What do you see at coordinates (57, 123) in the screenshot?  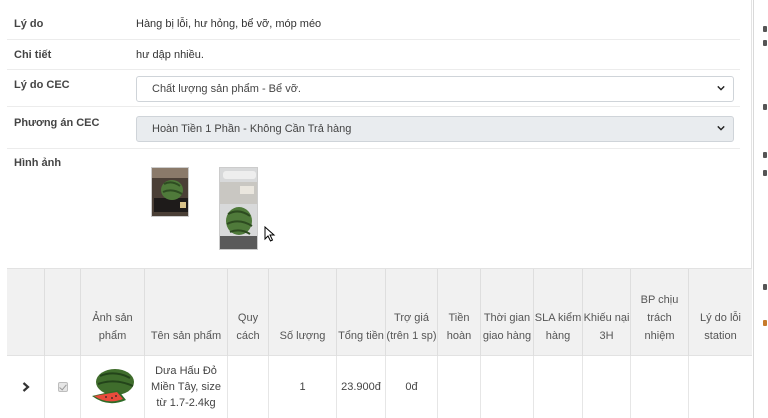 I see `cec-option-label: Phương án CEC` at bounding box center [57, 123].